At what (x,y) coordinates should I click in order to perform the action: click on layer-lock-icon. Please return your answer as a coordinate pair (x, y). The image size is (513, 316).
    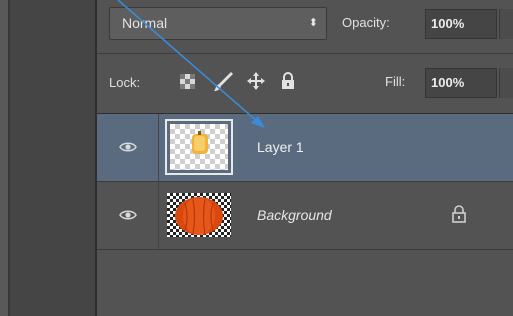
    Looking at the image, I should click on (459, 214).